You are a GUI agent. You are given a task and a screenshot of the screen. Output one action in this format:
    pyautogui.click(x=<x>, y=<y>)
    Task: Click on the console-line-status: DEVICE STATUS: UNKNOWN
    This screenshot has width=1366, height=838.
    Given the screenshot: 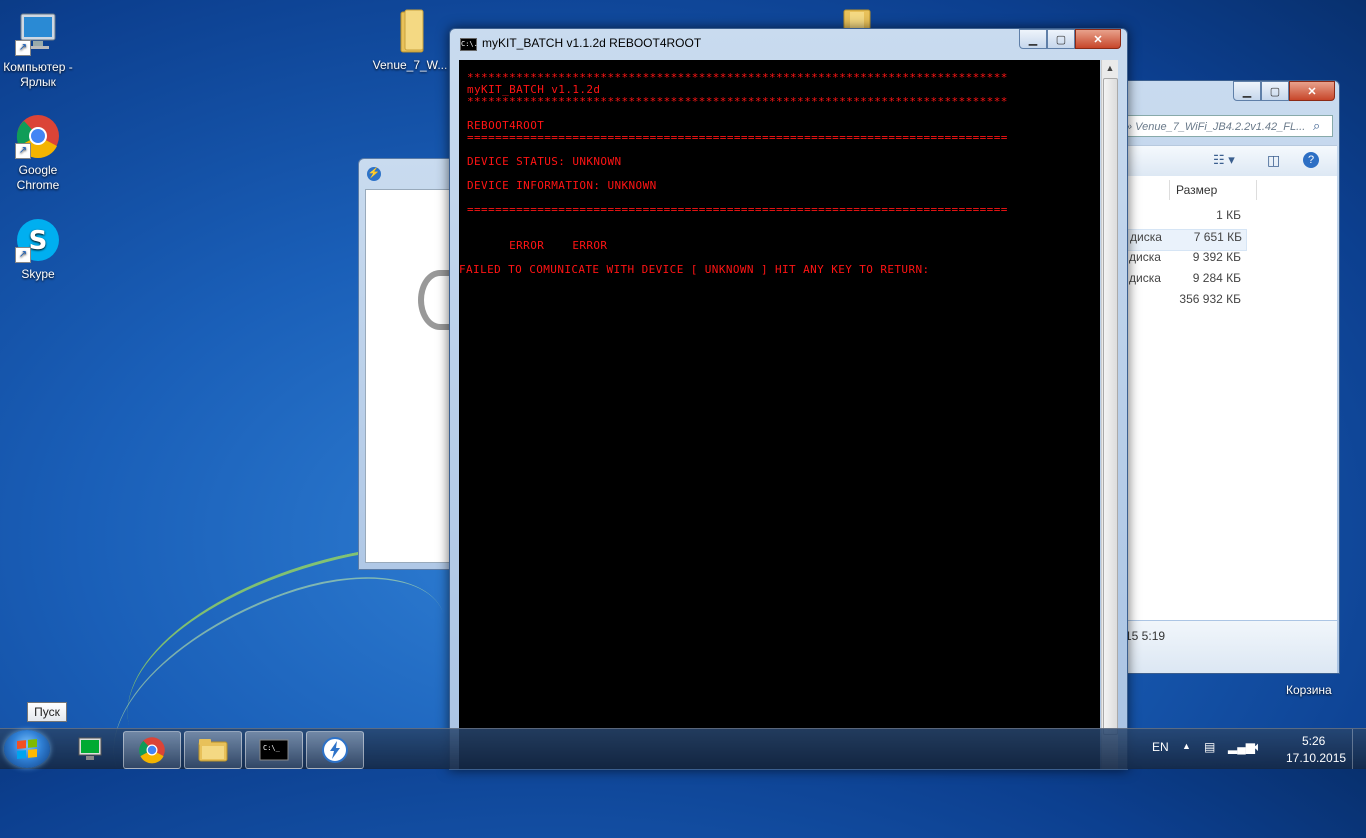 What is the action you would take?
    pyautogui.click(x=544, y=161)
    